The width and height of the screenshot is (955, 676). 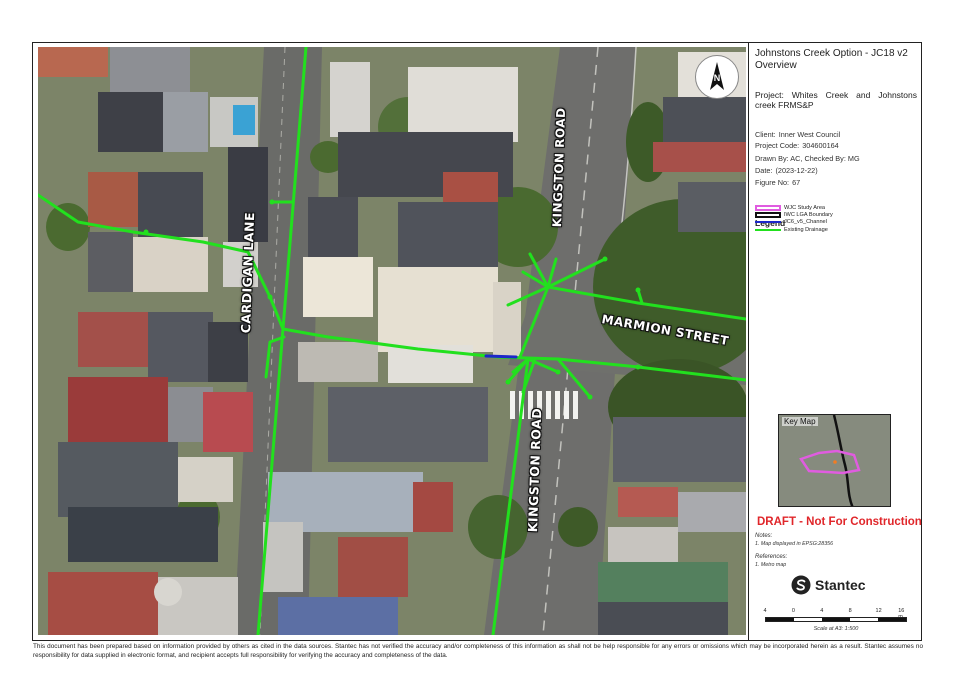 What do you see at coordinates (835, 229) in the screenshot?
I see `legend-item-existing-drainage: Existing Drainage` at bounding box center [835, 229].